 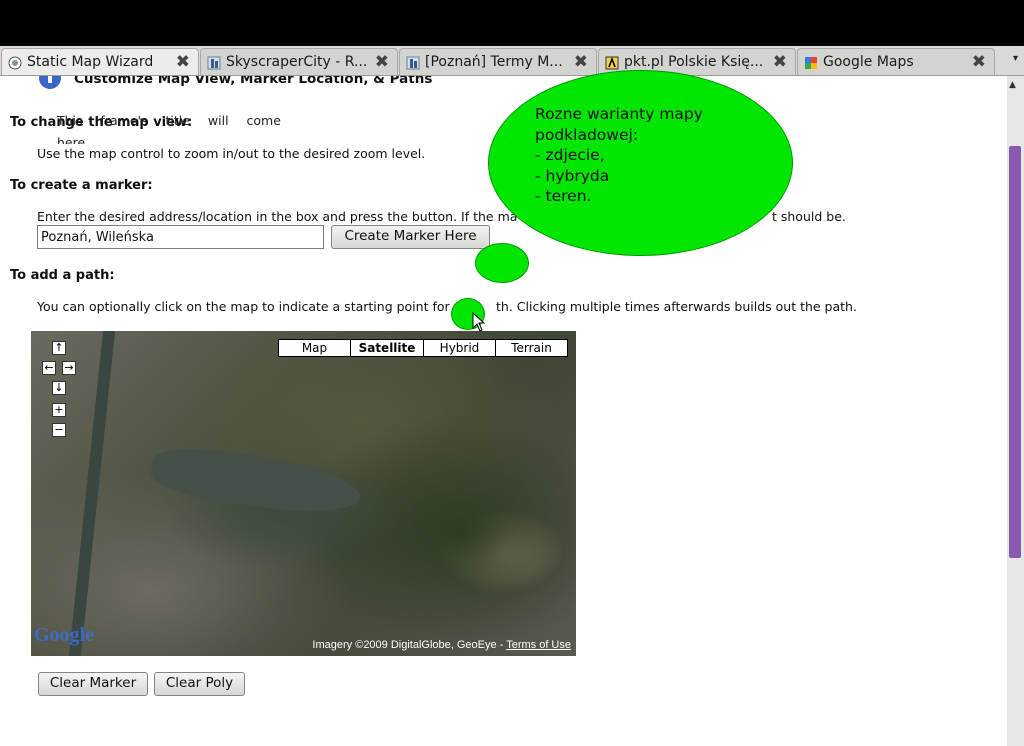 I want to click on zoom-in-icon: +, so click(x=59, y=410).